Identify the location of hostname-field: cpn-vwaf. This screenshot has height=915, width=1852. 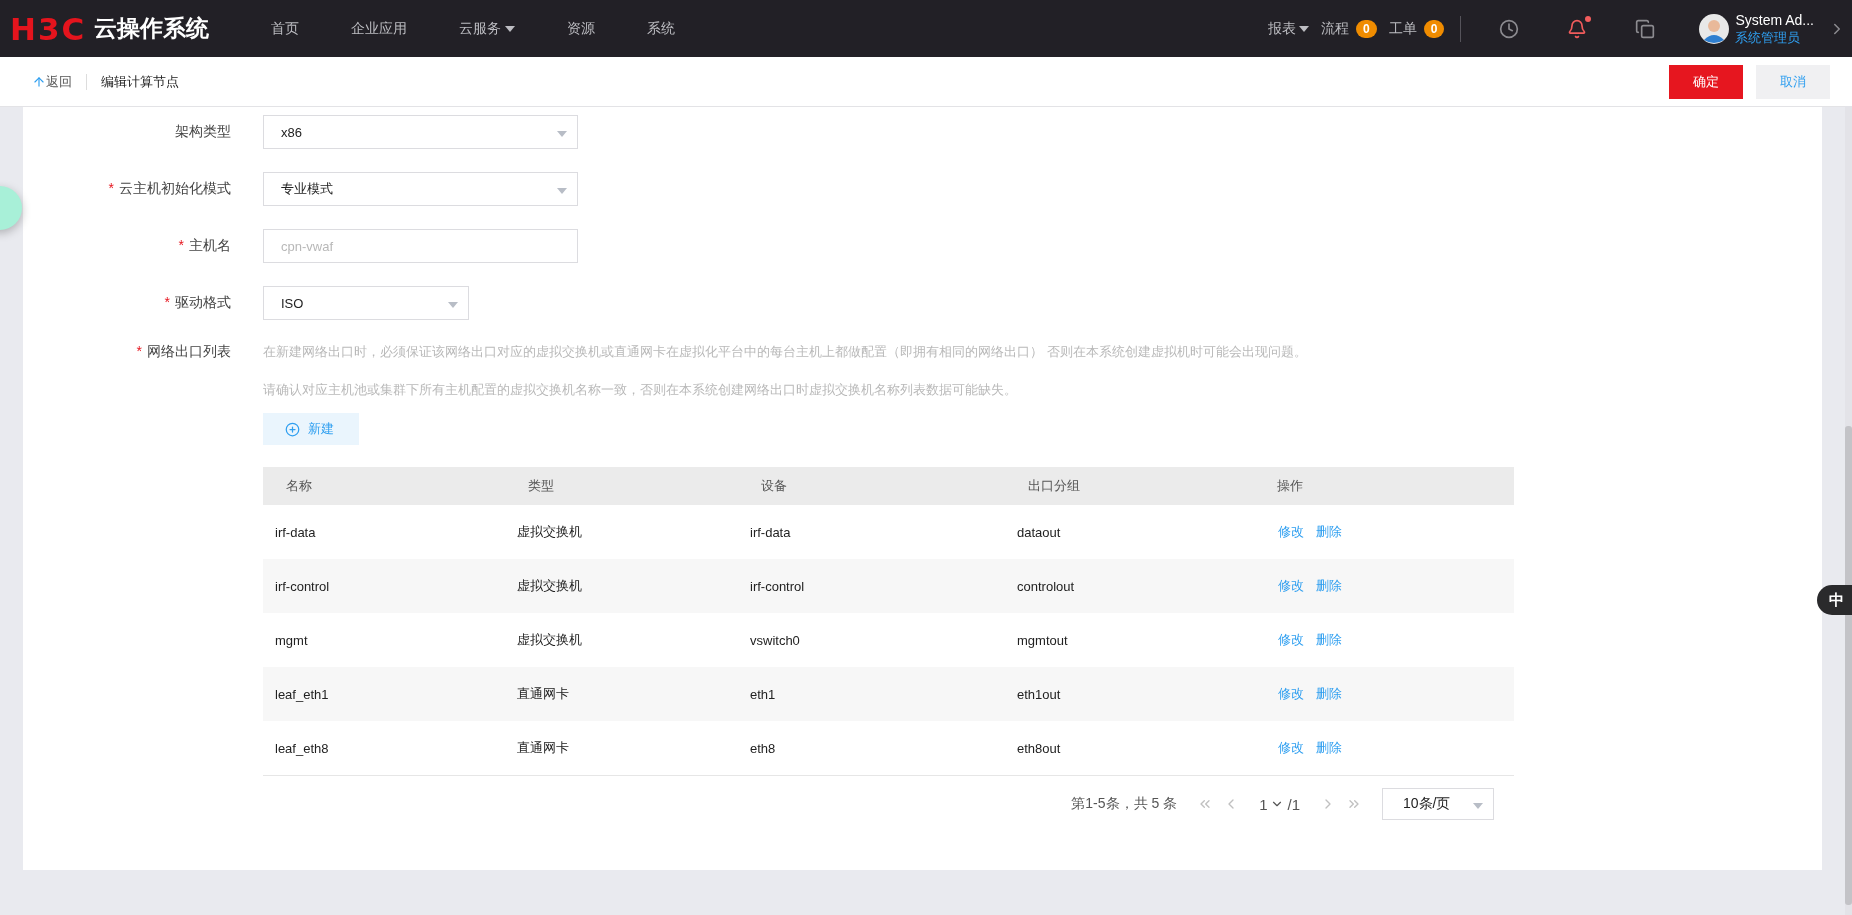
(420, 246).